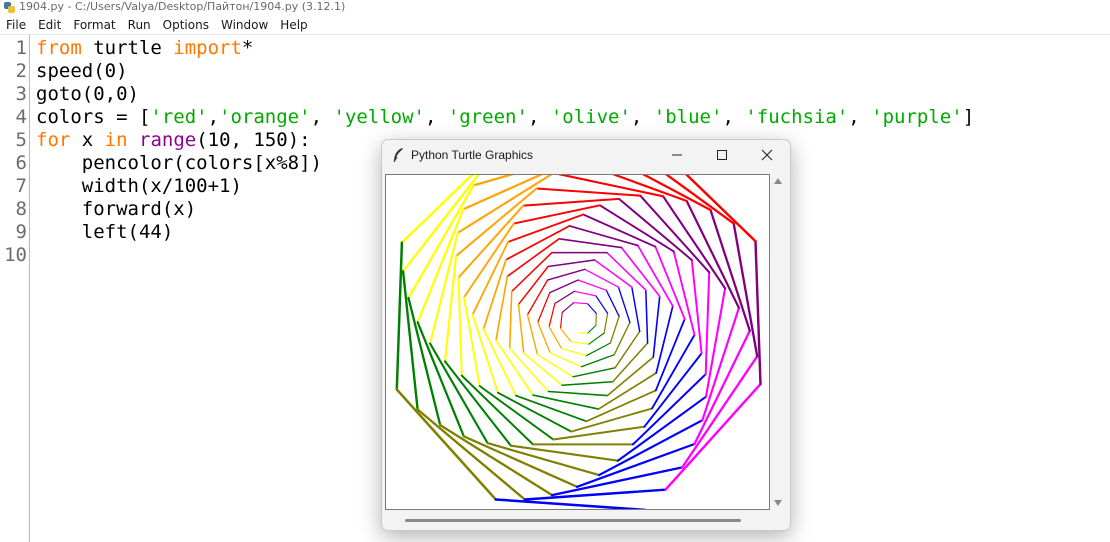 Image resolution: width=1110 pixels, height=542 pixels. I want to click on menu-options: Options, so click(186, 25).